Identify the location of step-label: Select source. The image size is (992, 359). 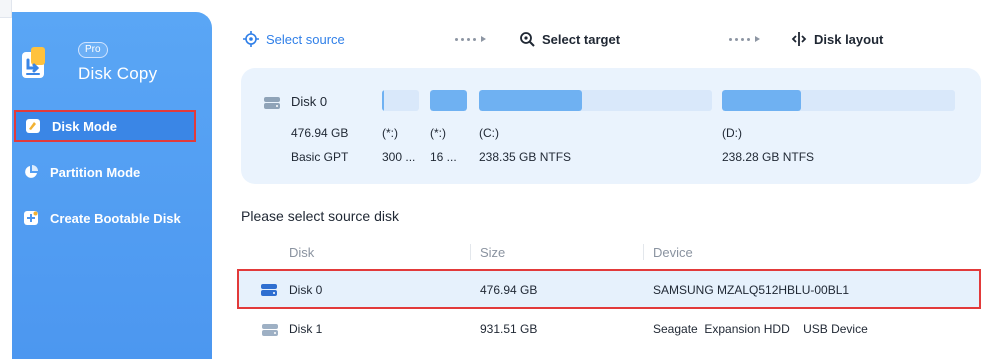
(305, 39).